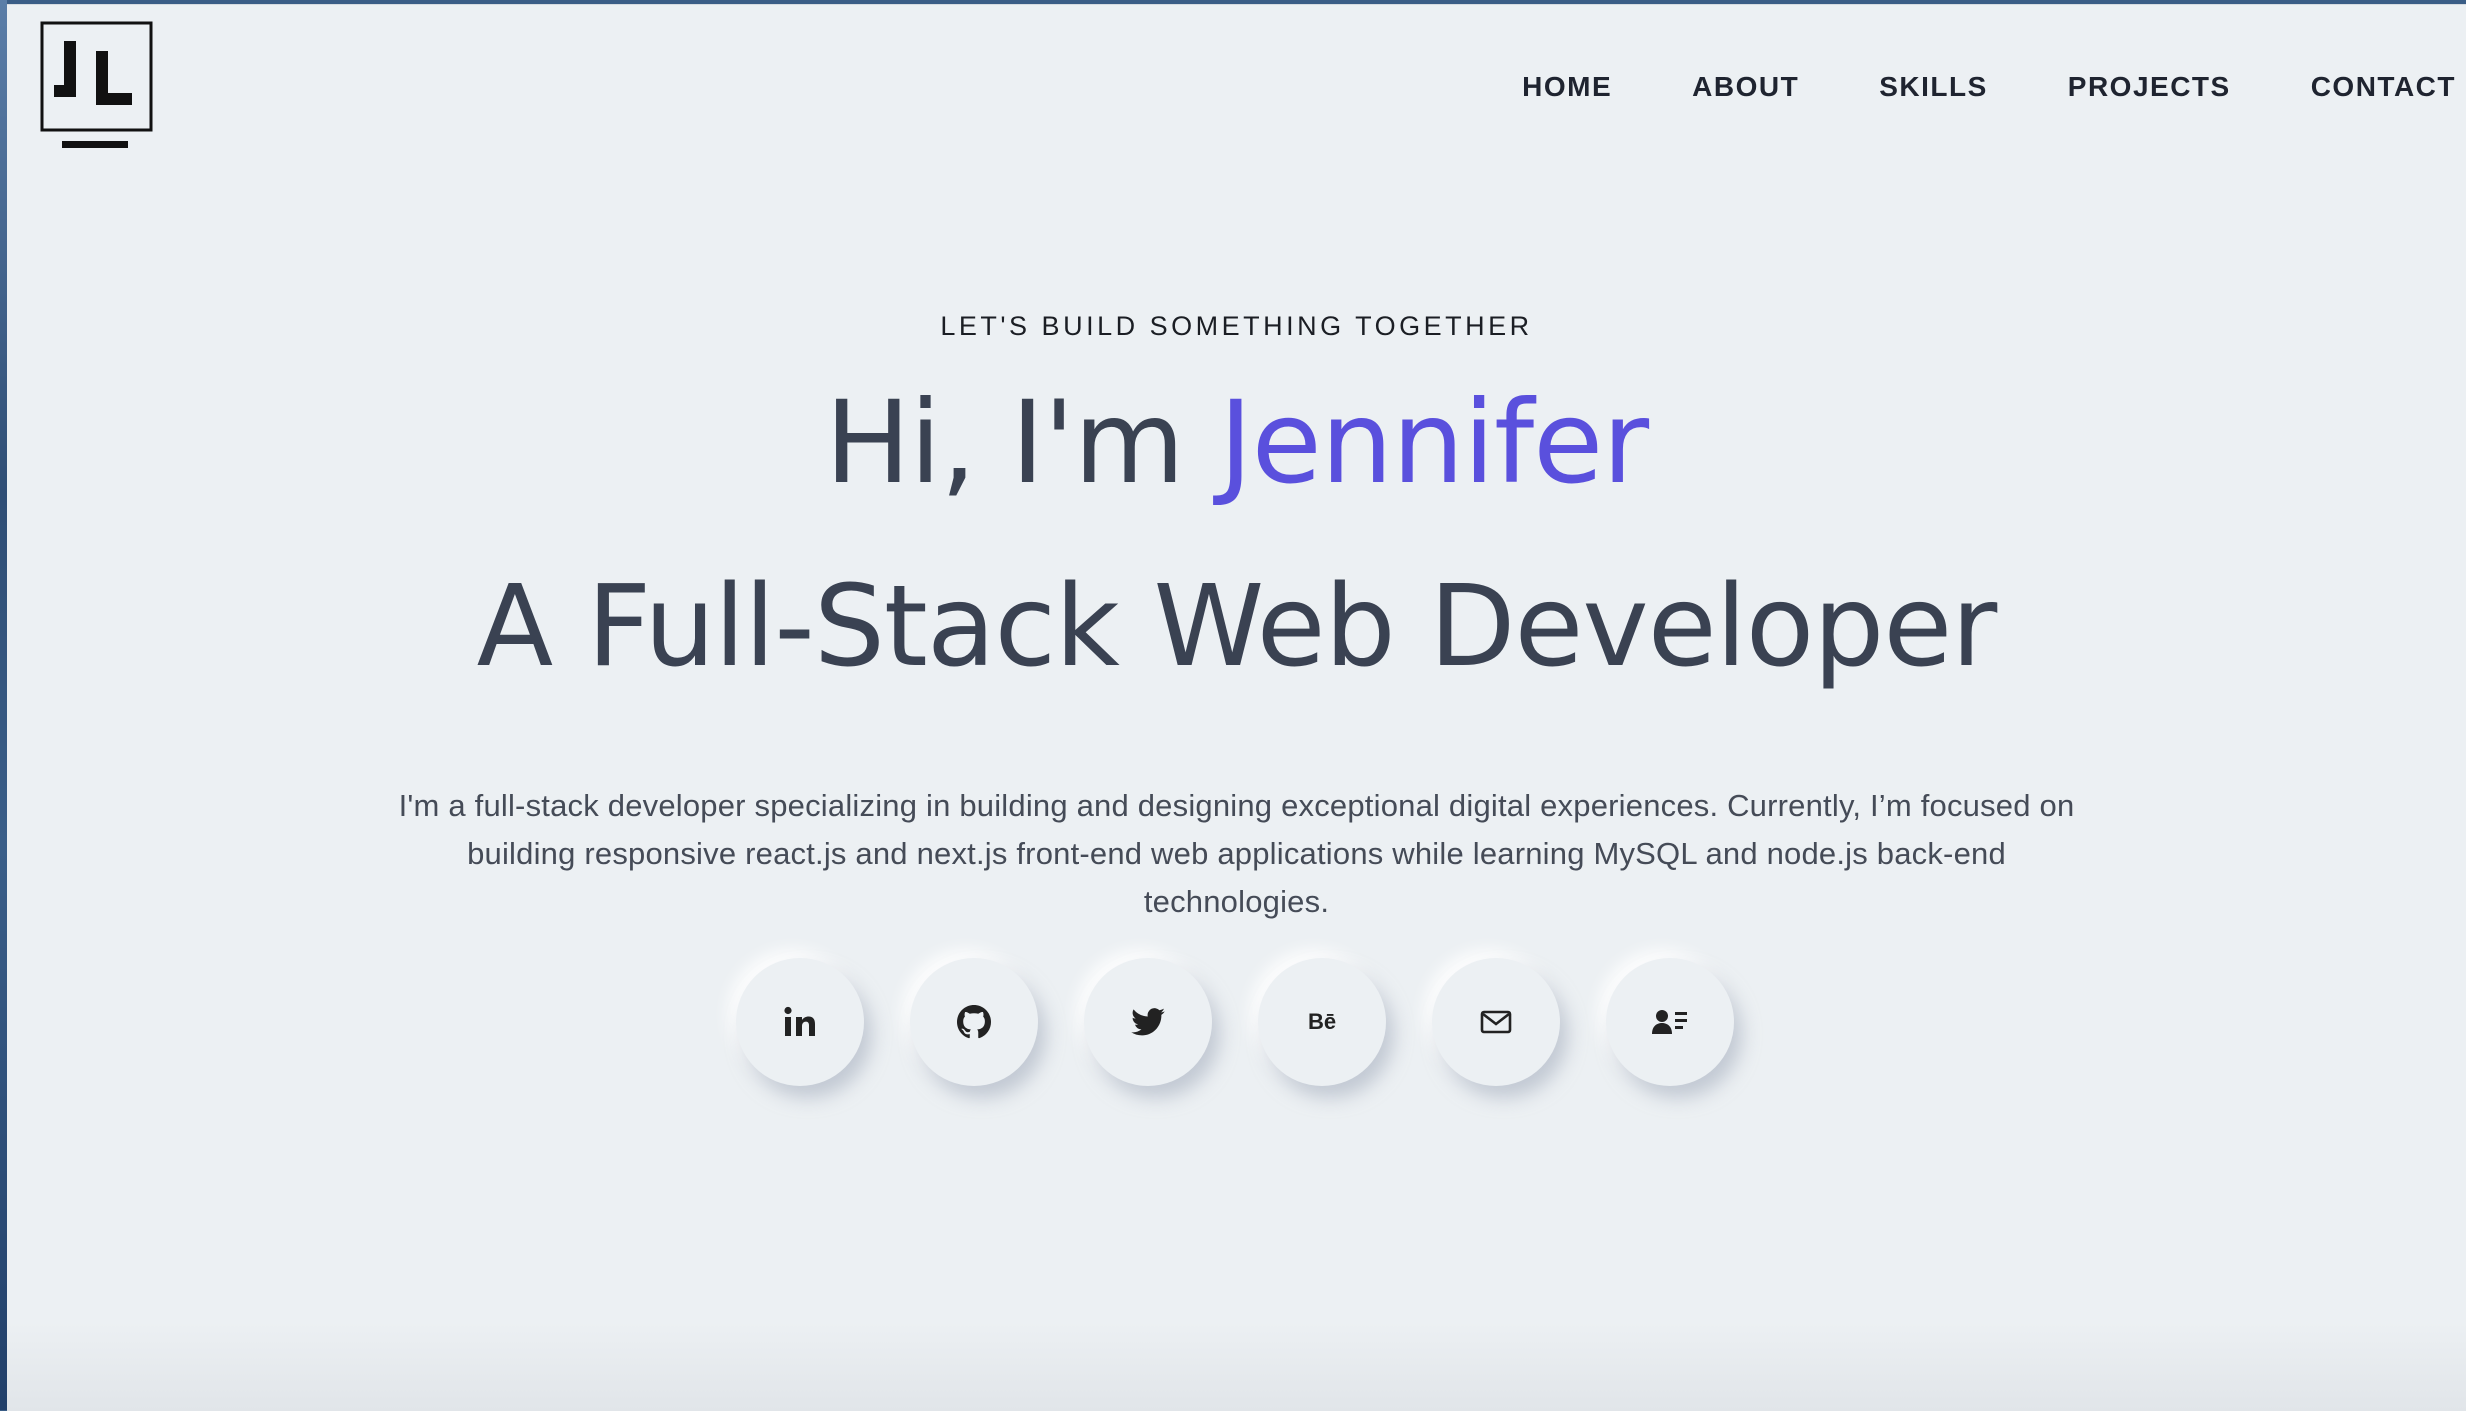 The width and height of the screenshot is (2466, 1411). I want to click on nav-skills: SKILLS, so click(1933, 87).